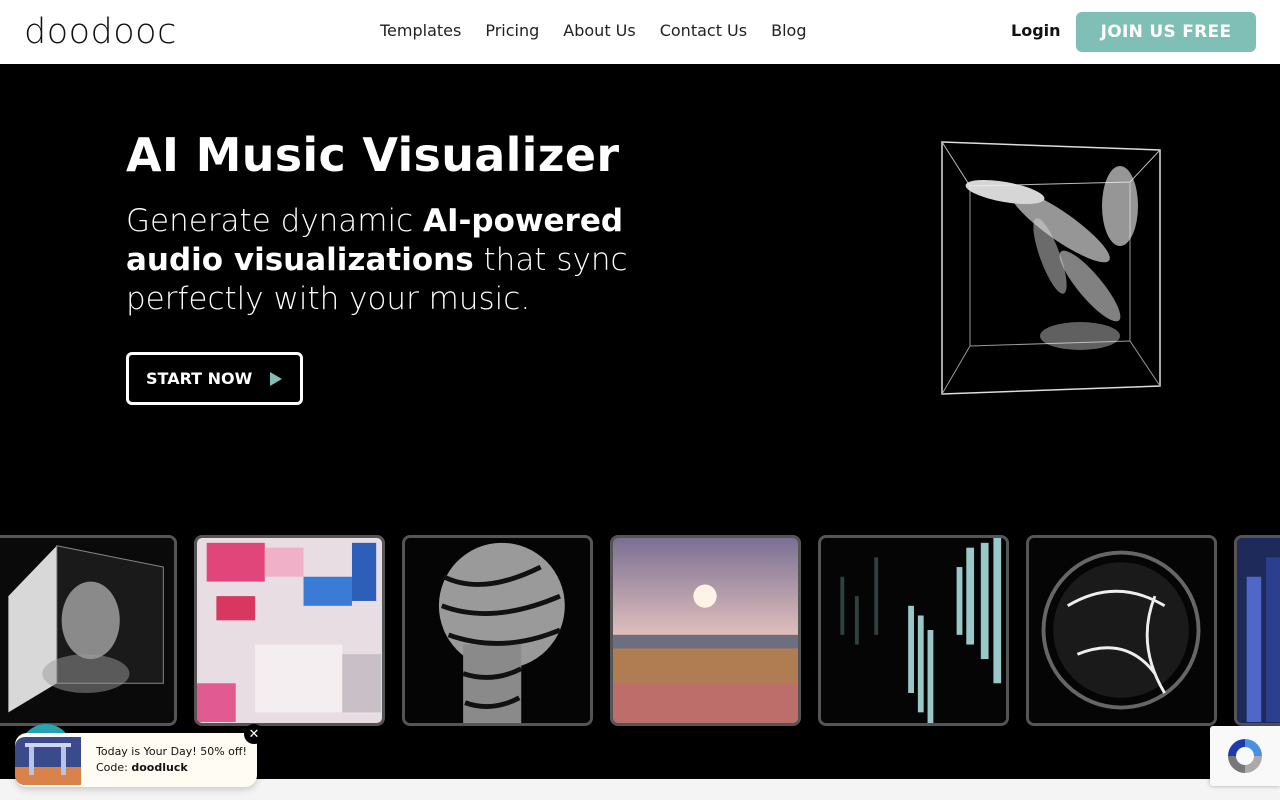 This screenshot has width=1280, height=800. I want to click on promo-line2: Code: doodluck, so click(171, 768).